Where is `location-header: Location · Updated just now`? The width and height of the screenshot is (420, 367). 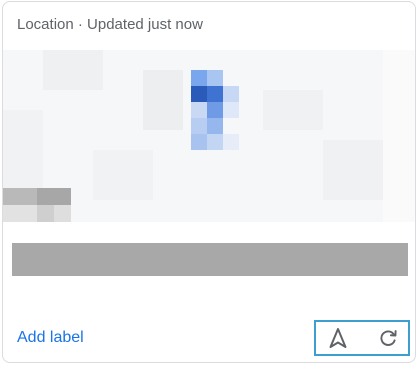 location-header: Location · Updated just now is located at coordinates (110, 24).